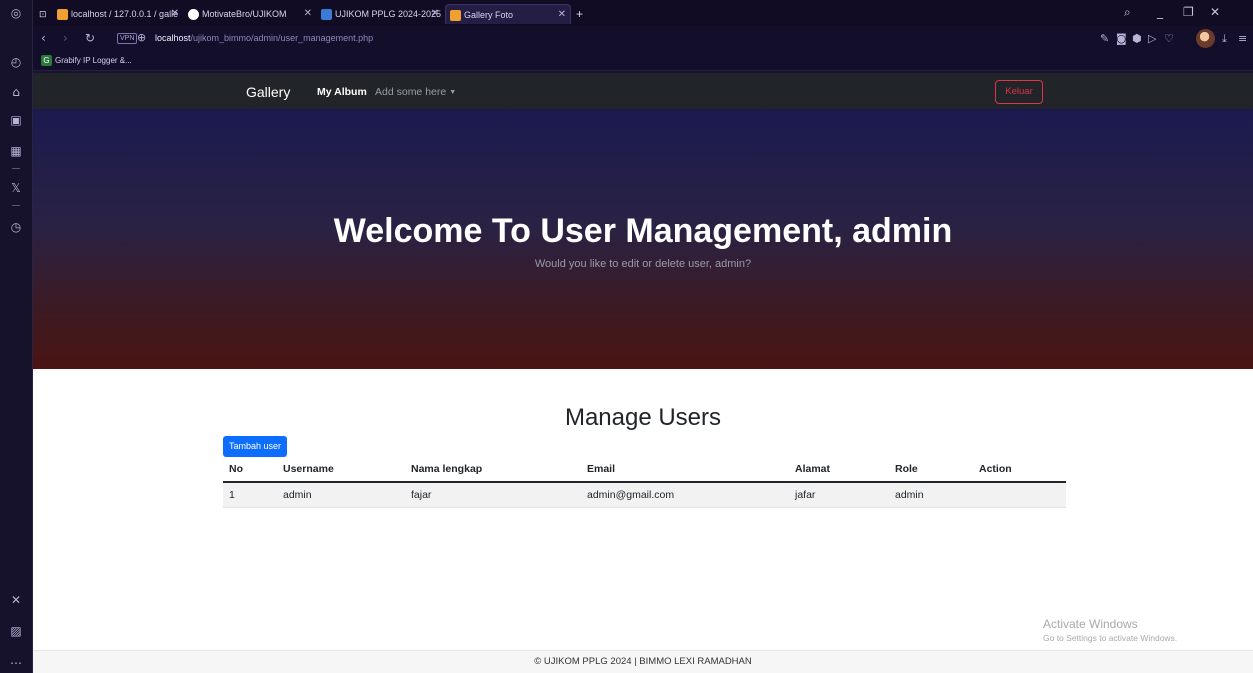 This screenshot has width=1253, height=673. What do you see at coordinates (16, 663) in the screenshot?
I see `more-icon: ⋯` at bounding box center [16, 663].